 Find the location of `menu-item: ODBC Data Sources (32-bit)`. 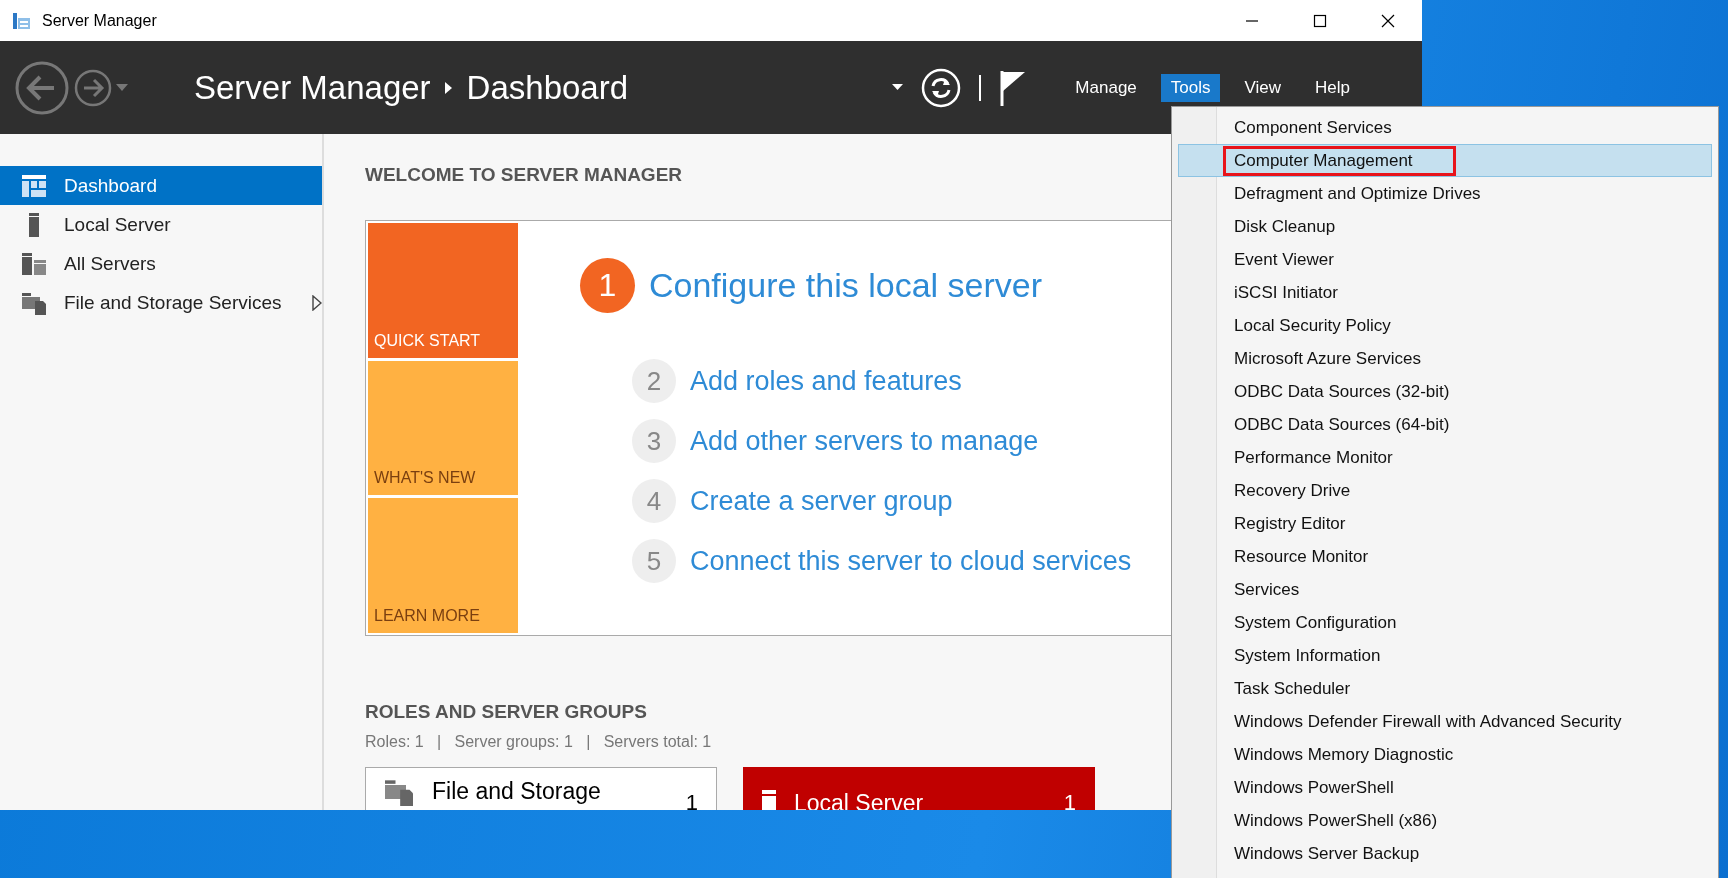

menu-item: ODBC Data Sources (32-bit) is located at coordinates (1445, 391).